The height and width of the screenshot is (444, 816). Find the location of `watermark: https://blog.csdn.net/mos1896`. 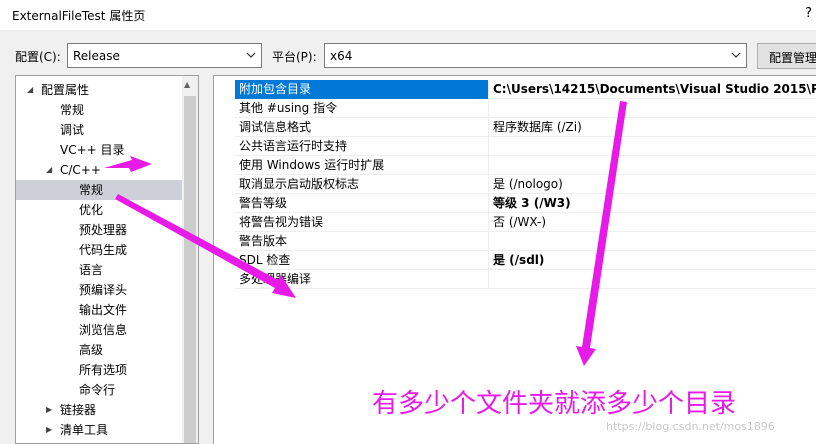

watermark: https://blog.csdn.net/mos1896 is located at coordinates (690, 426).